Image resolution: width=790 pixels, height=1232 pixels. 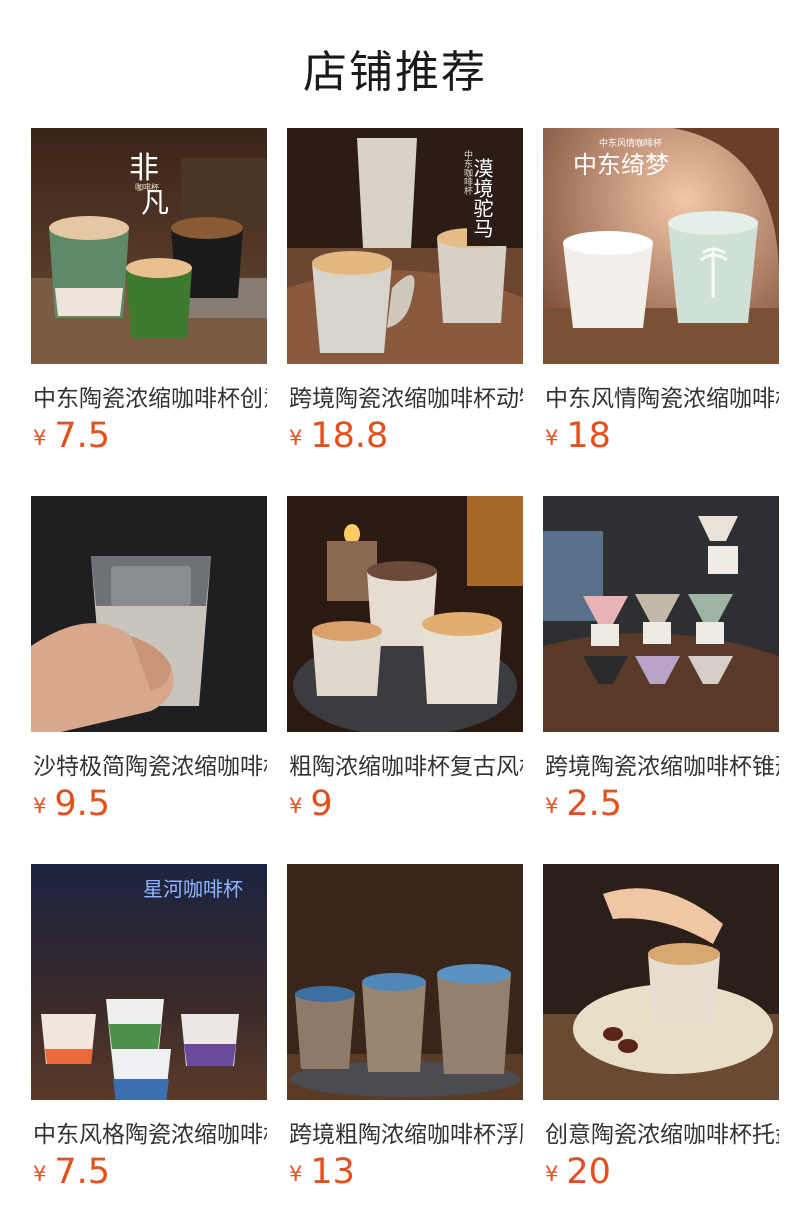 I want to click on page-title: 店铺推荐, so click(x=395, y=72).